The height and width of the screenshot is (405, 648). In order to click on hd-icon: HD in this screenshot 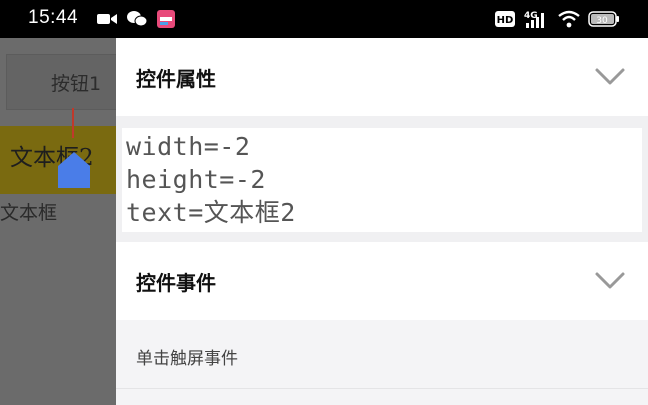, I will do `click(505, 19)`.